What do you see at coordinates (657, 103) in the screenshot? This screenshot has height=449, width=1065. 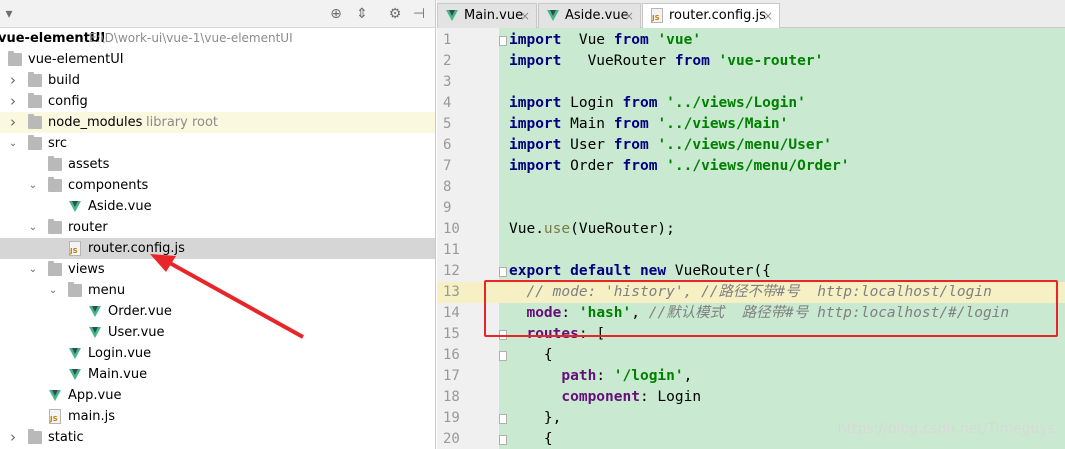 I see `code-line: import Login from '../views/Login'` at bounding box center [657, 103].